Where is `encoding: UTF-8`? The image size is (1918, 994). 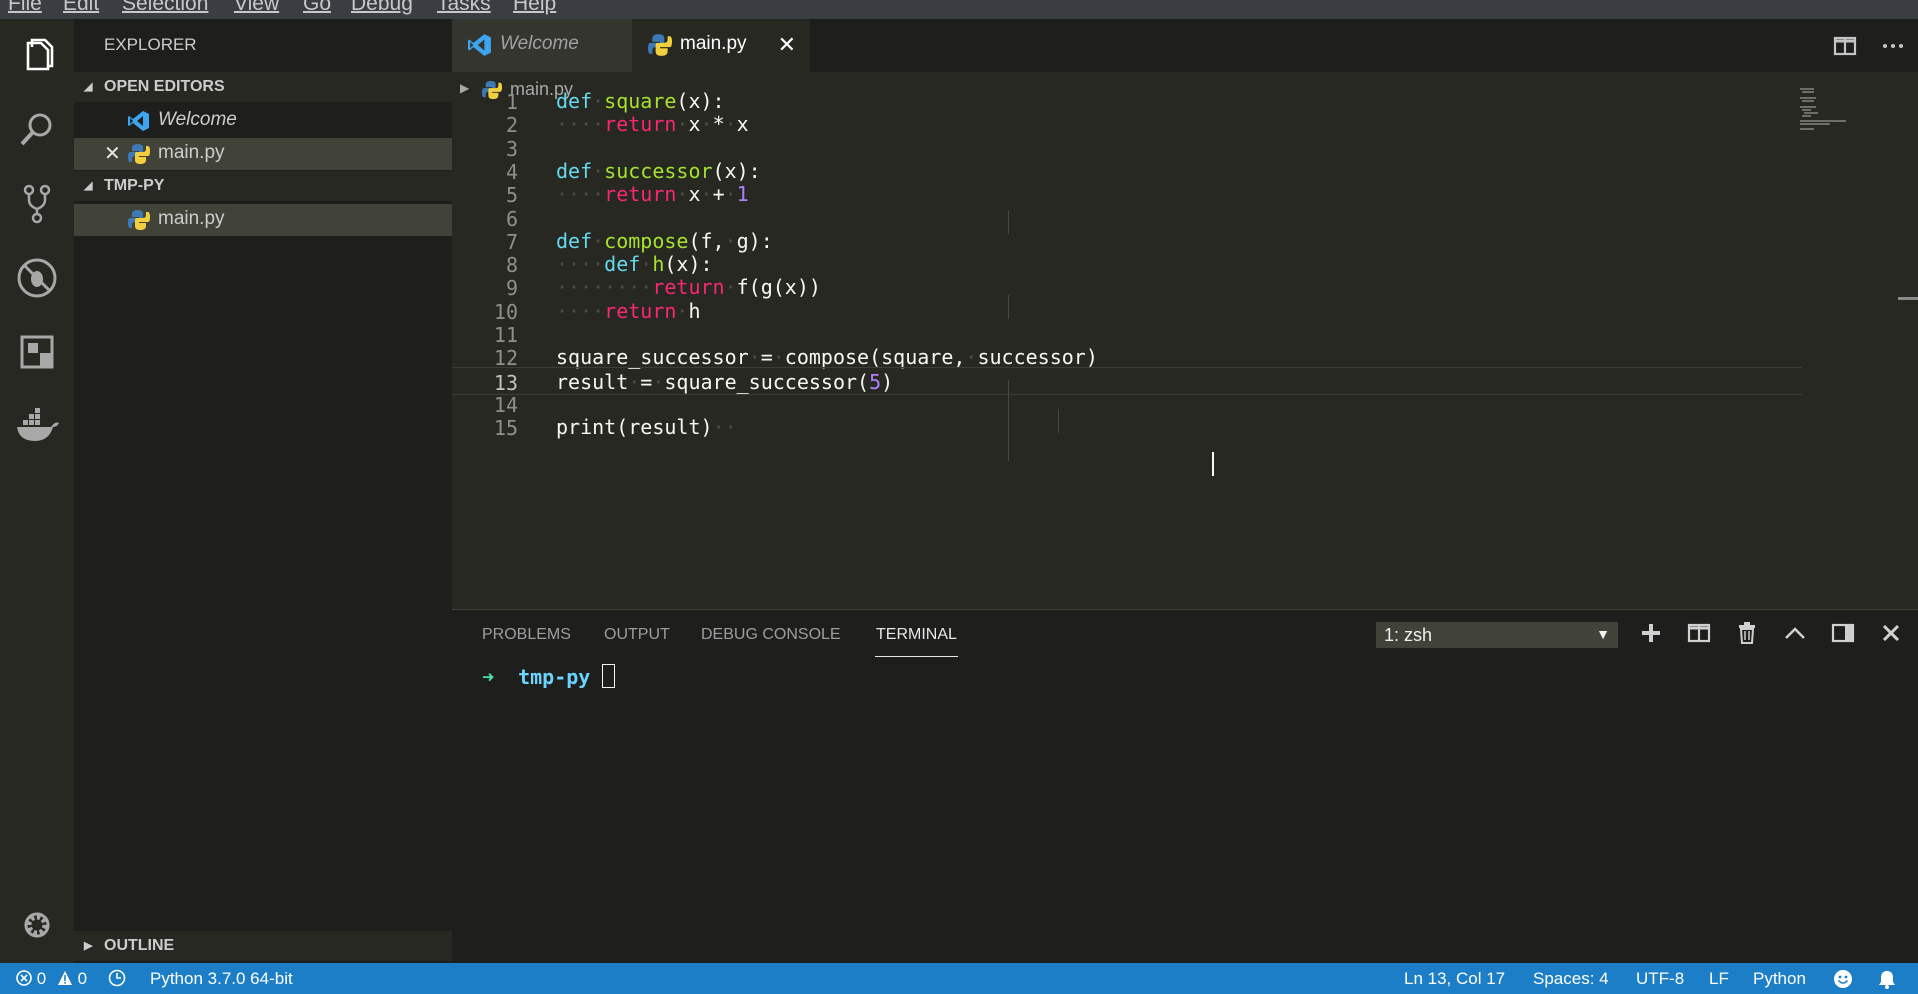
encoding: UTF-8 is located at coordinates (1660, 979).